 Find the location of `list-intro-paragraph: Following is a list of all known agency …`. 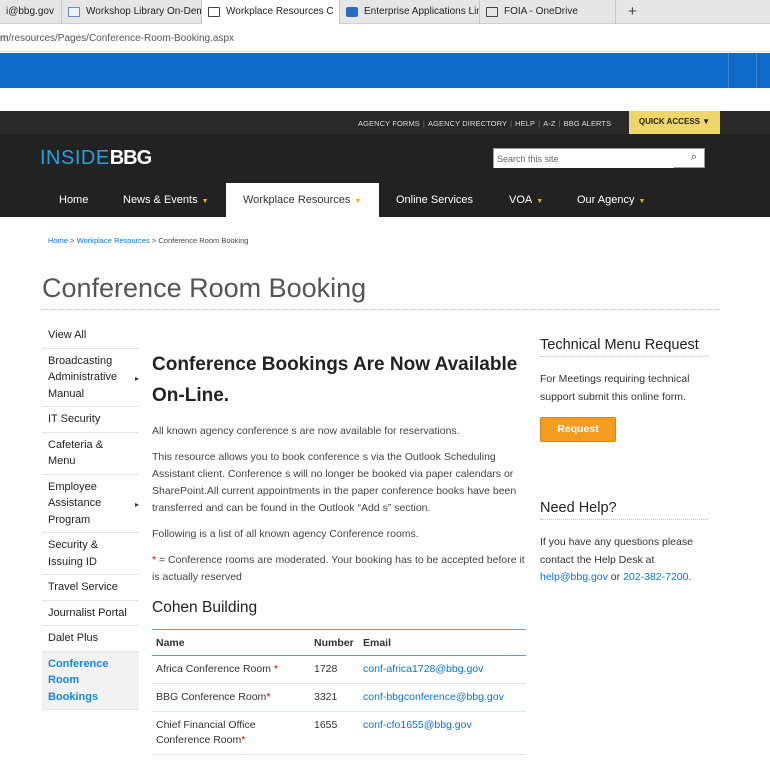

list-intro-paragraph: Following is a list of all known agency … is located at coordinates (285, 534).